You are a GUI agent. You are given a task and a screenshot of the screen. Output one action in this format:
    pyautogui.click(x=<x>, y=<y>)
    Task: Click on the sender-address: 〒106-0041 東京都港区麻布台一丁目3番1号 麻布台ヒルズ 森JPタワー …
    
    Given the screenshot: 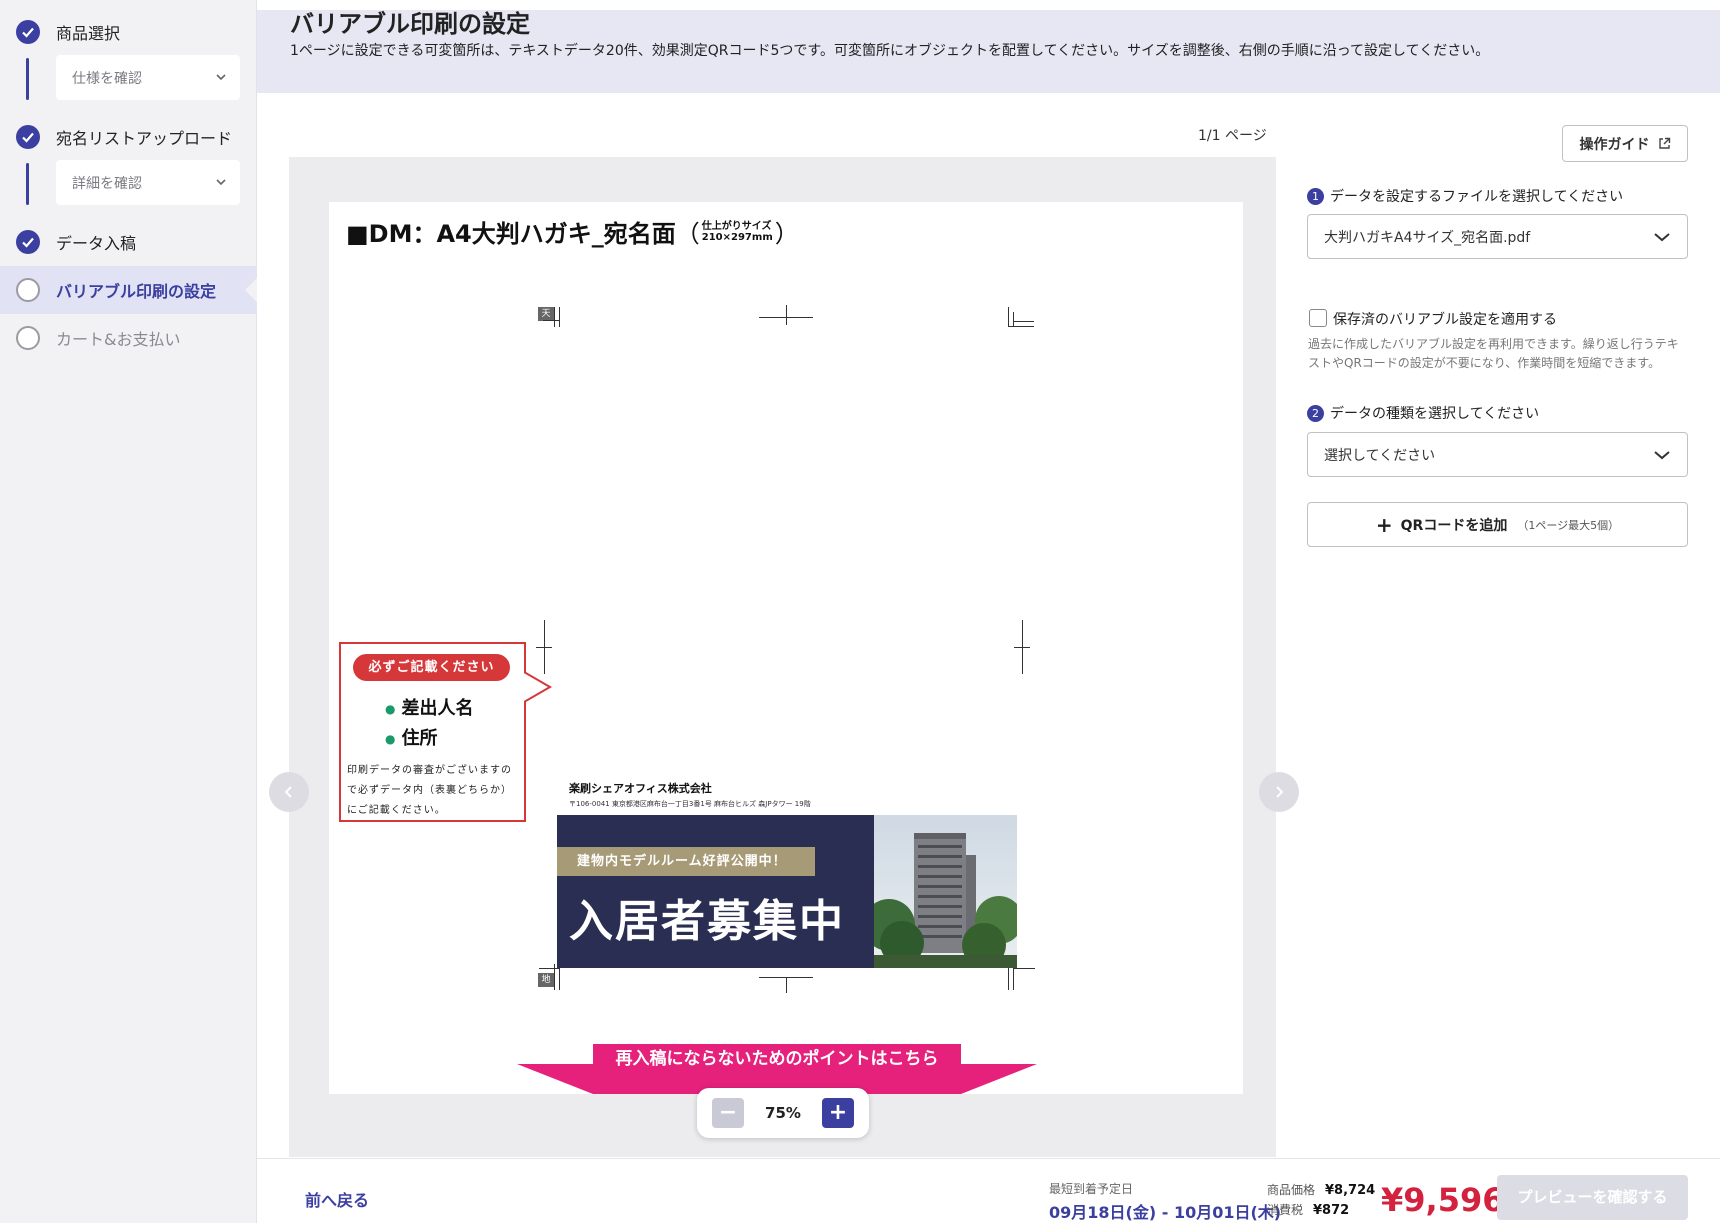 What is the action you would take?
    pyautogui.click(x=690, y=804)
    